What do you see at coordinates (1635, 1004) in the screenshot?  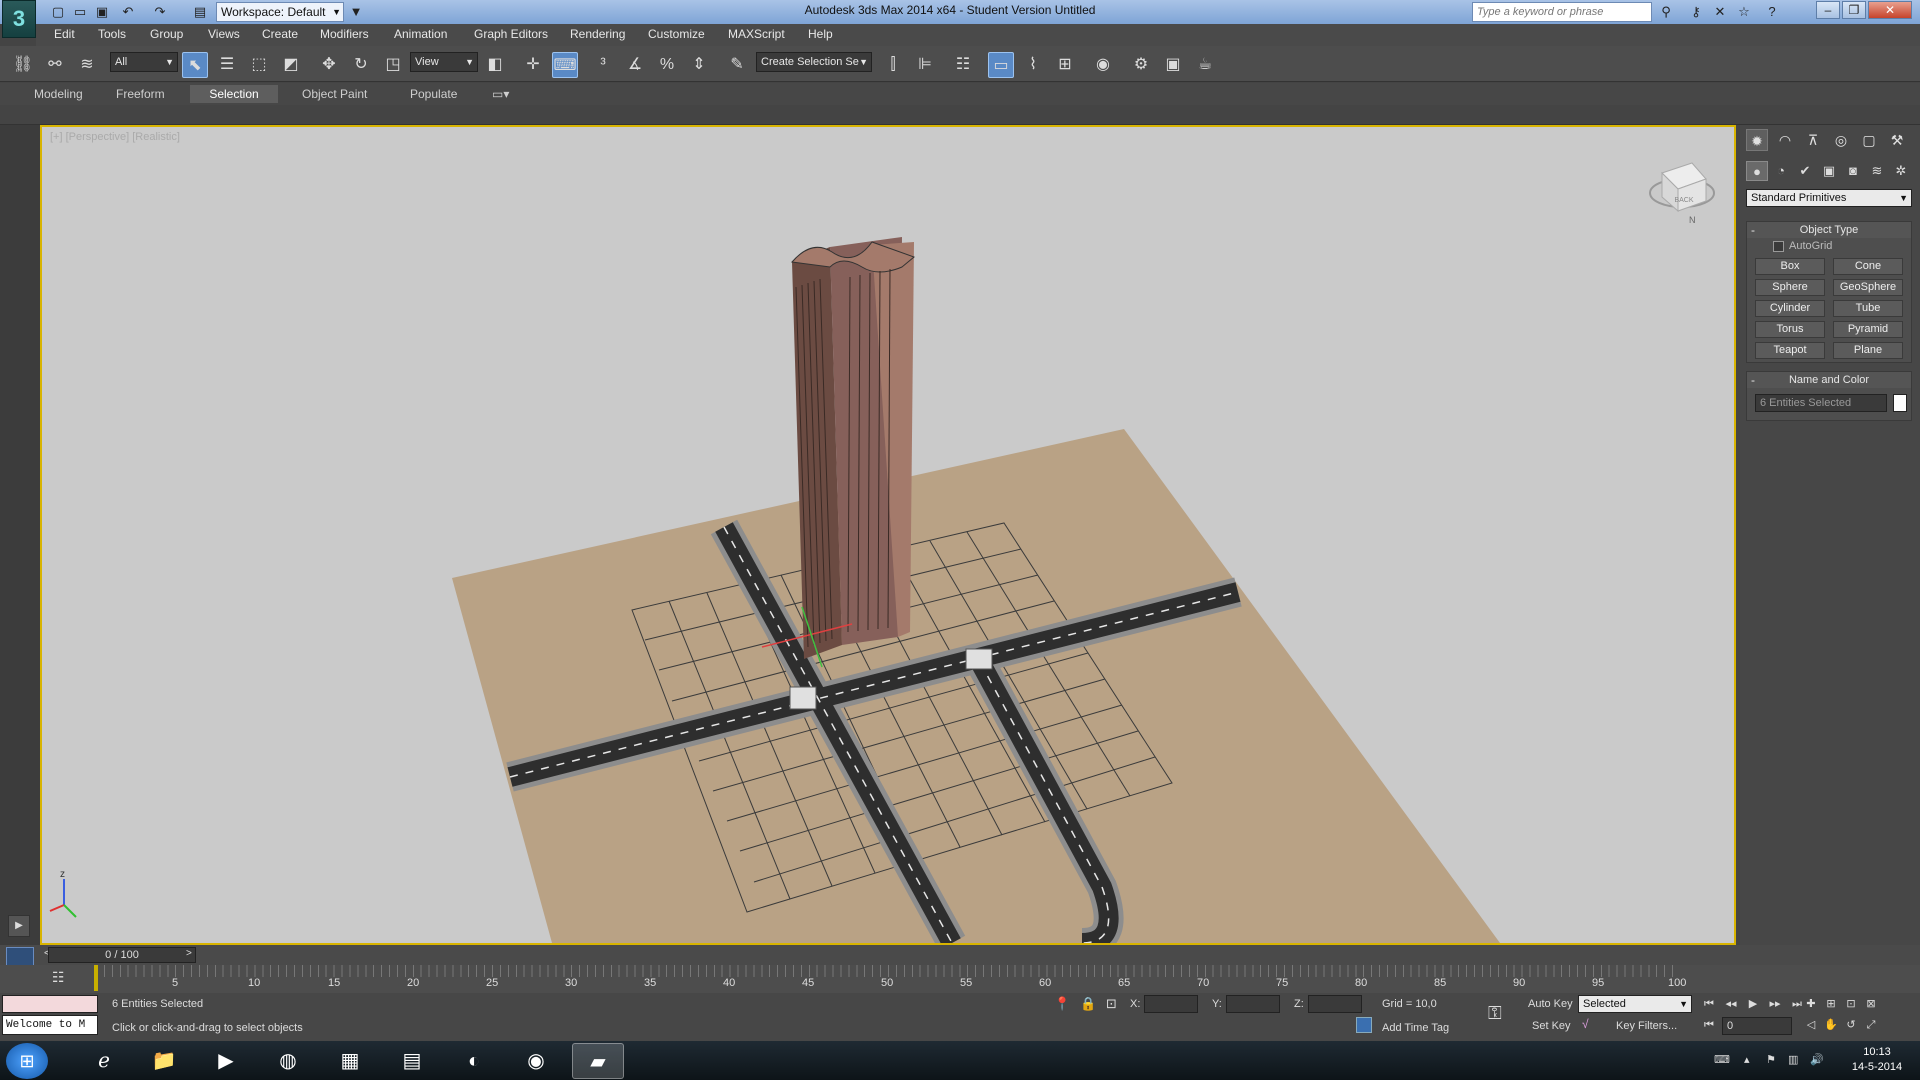 I see `key-mode-dropdown: Selected ▼` at bounding box center [1635, 1004].